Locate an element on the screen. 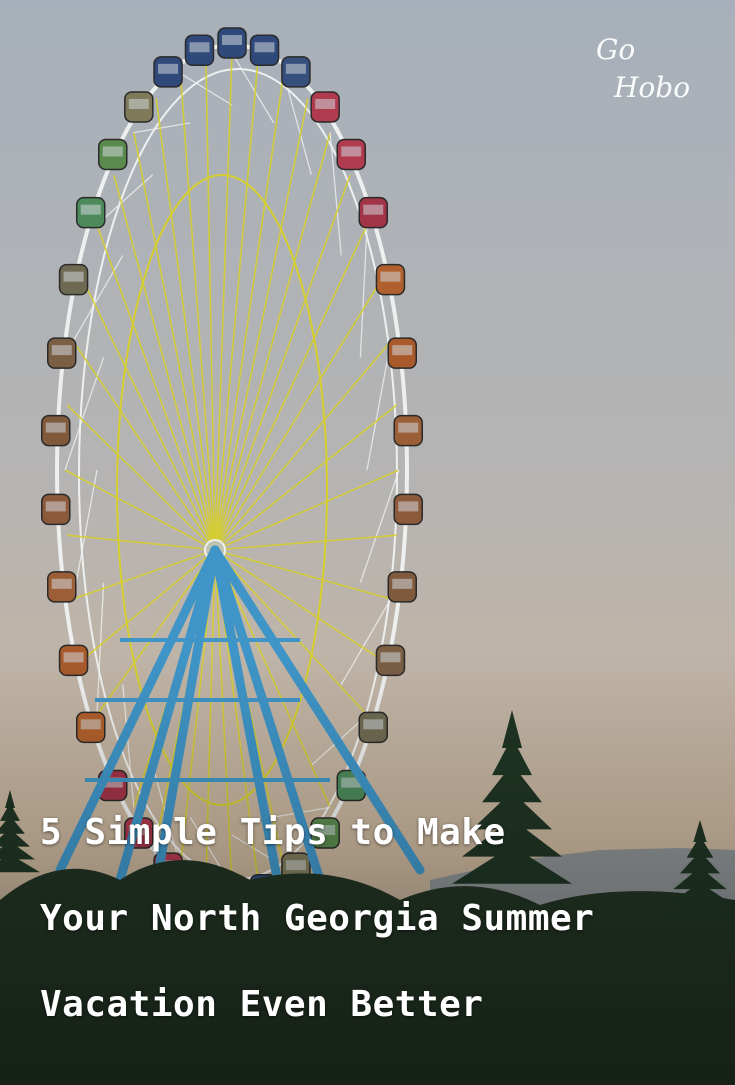 This screenshot has width=735, height=1085. gohobo-logo: Go Hobo is located at coordinates (645, 70).